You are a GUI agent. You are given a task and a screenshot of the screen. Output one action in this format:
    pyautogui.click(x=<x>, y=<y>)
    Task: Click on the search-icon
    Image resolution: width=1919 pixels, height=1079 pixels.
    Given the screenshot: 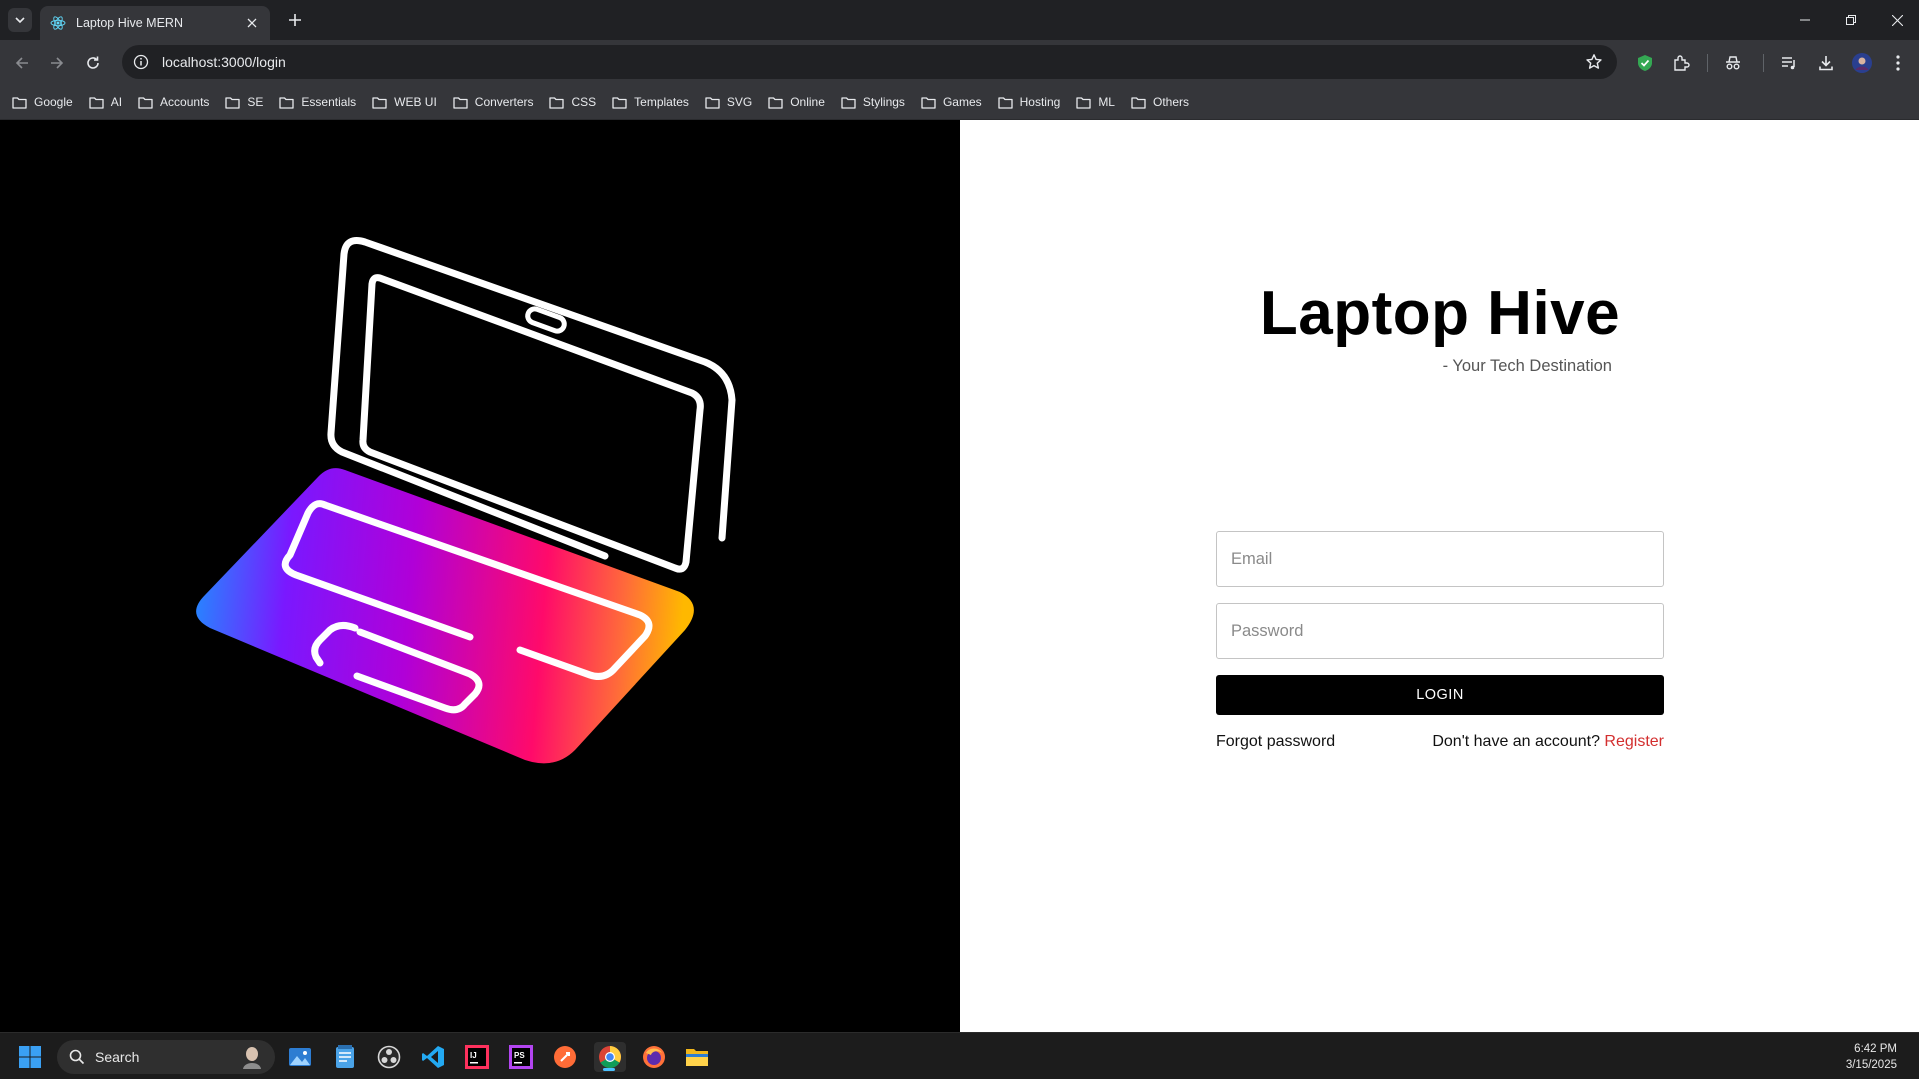 What is the action you would take?
    pyautogui.click(x=77, y=1057)
    